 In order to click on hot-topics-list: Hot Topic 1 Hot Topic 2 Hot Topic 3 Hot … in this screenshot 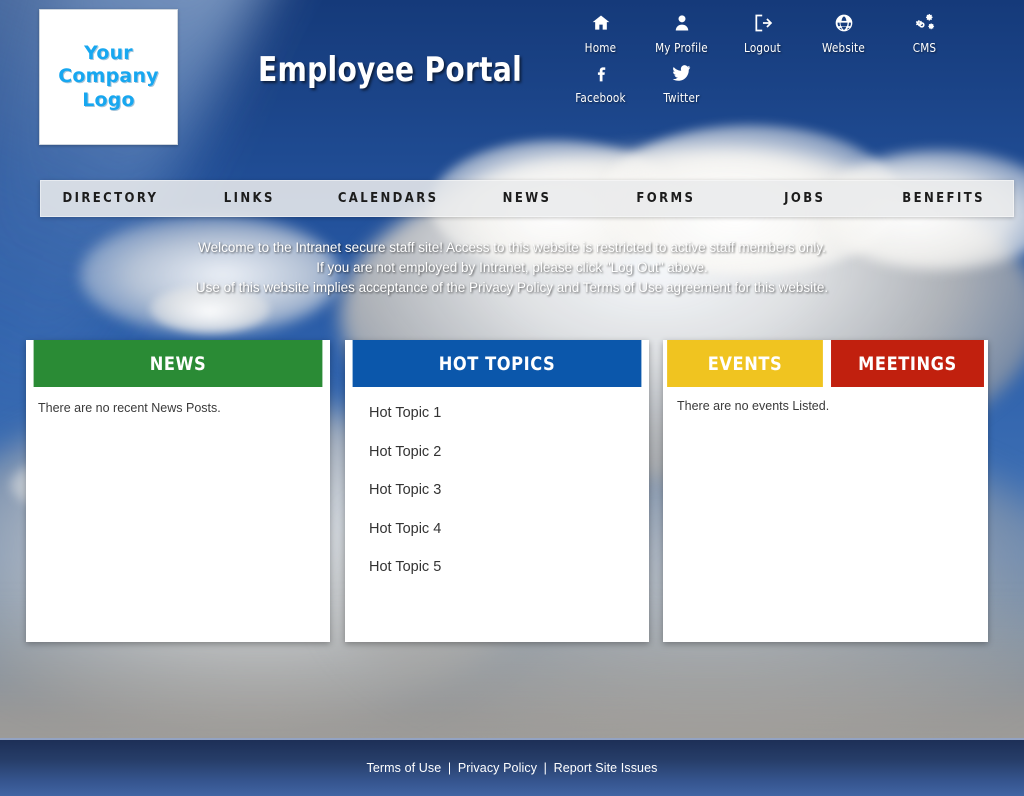, I will do `click(497, 481)`.